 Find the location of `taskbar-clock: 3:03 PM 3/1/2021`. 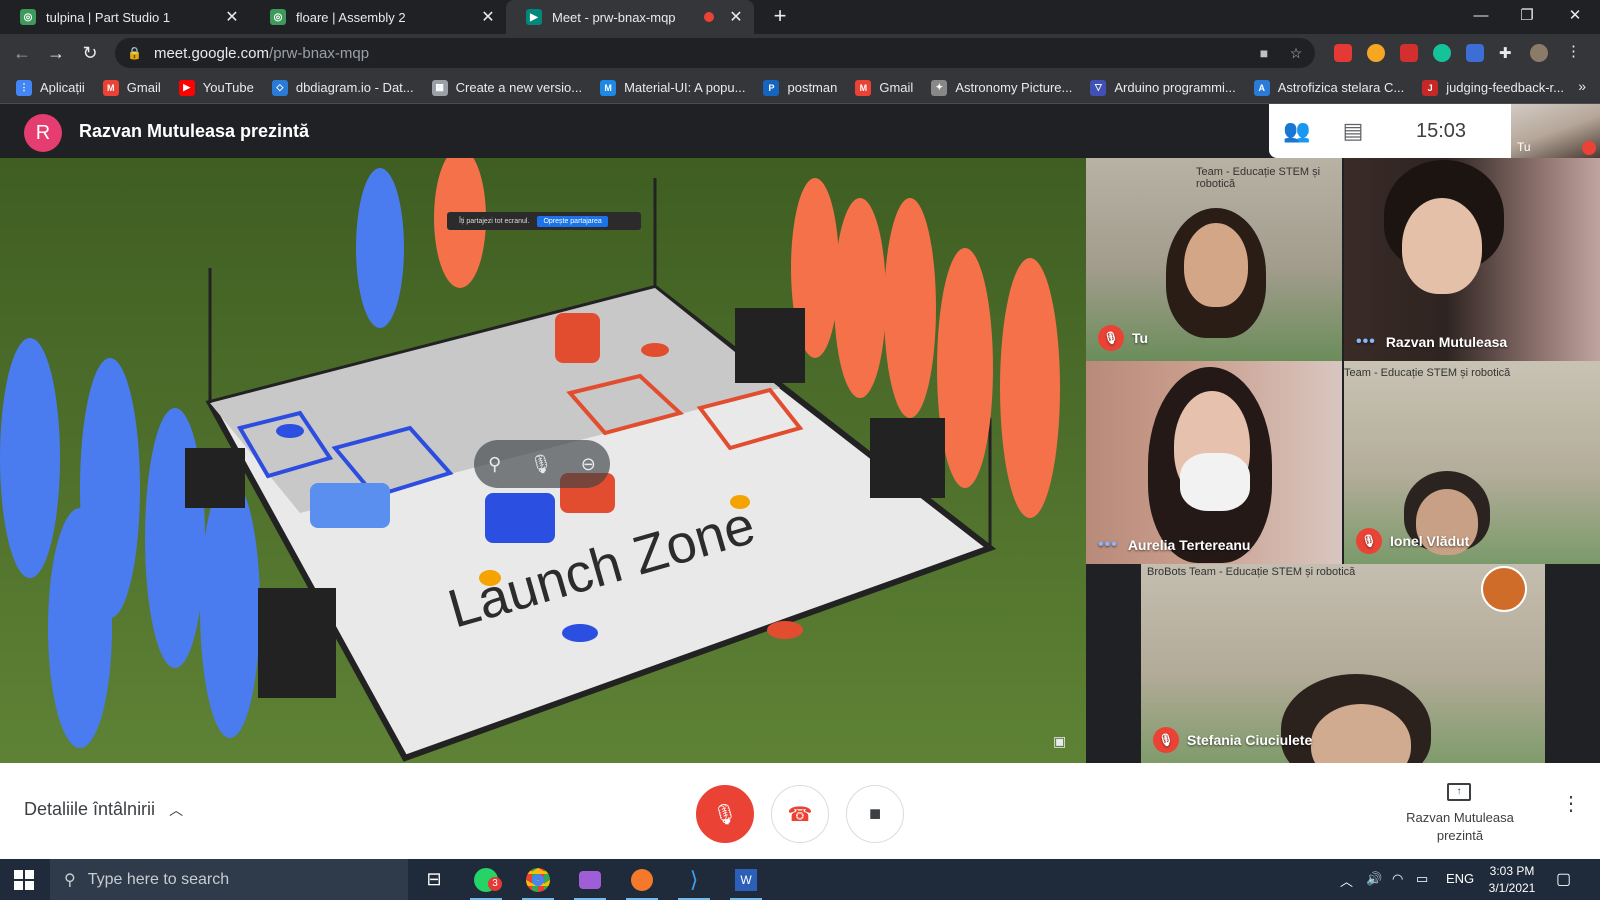

taskbar-clock: 3:03 PM 3/1/2021 is located at coordinates (1512, 880).